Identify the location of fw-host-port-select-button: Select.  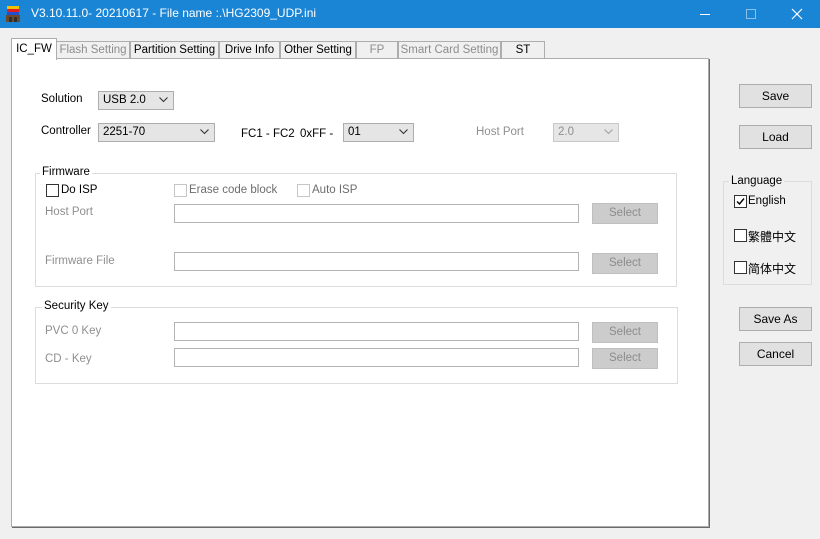
(625, 213).